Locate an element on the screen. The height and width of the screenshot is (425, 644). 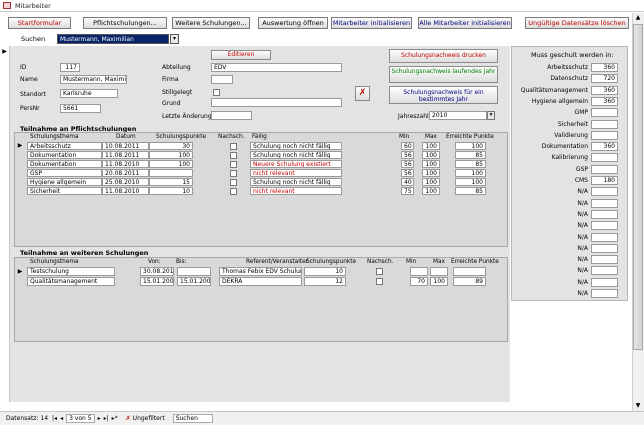
id-field: 117 is located at coordinates (70, 67).